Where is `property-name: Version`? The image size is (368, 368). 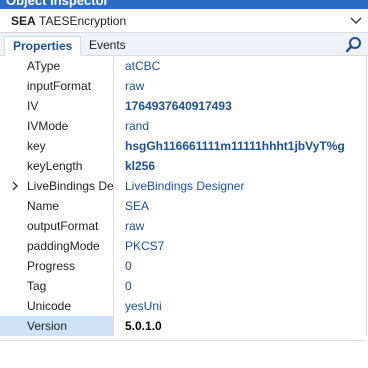
property-name: Version is located at coordinates (57, 326).